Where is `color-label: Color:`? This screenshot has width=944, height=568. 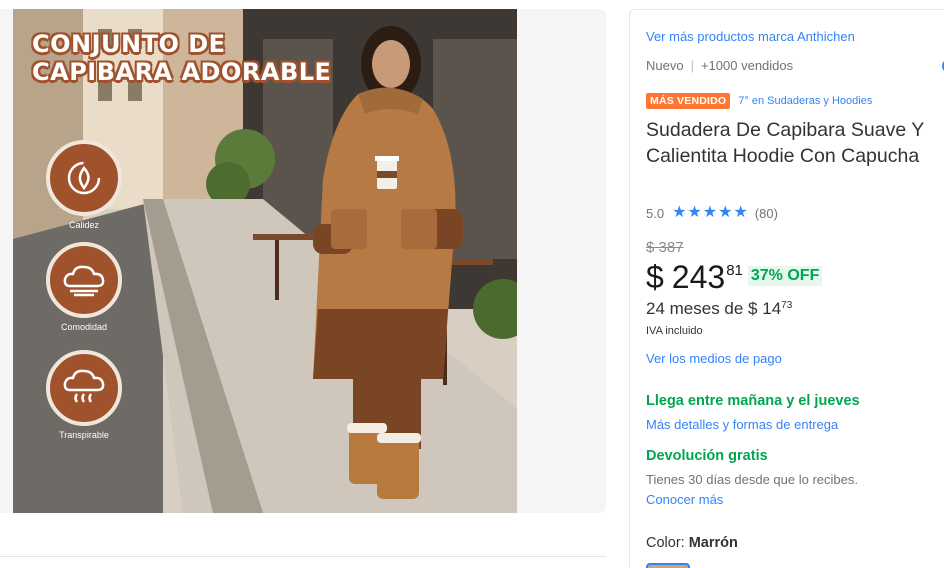
color-label: Color: is located at coordinates (665, 543).